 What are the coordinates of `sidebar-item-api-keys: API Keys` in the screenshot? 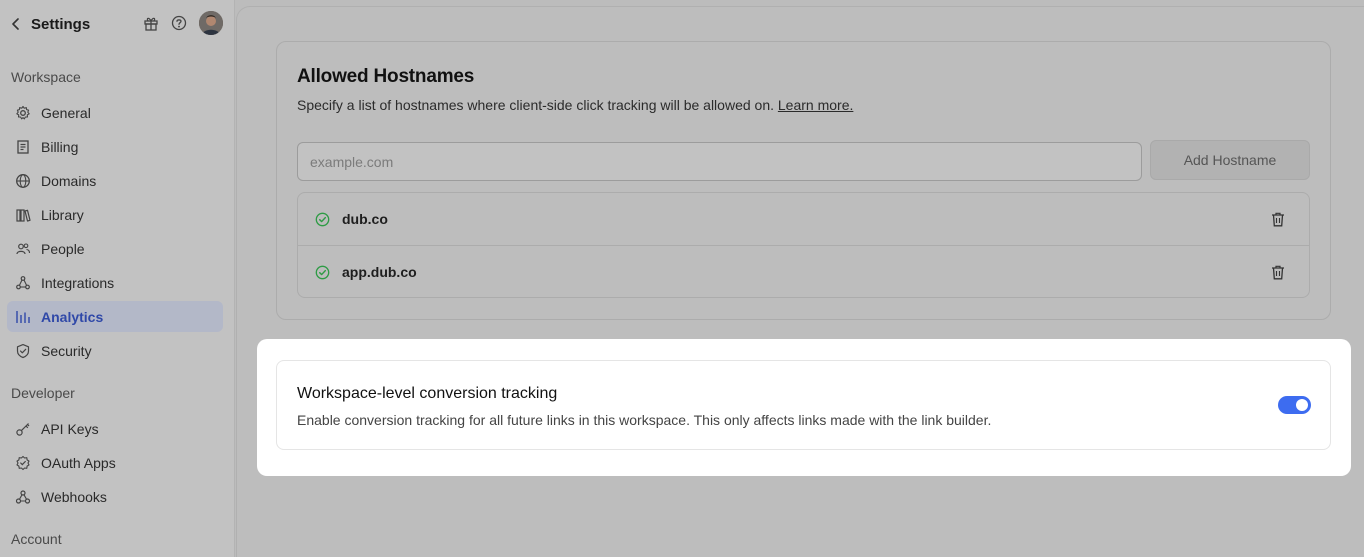 It's located at (115, 428).